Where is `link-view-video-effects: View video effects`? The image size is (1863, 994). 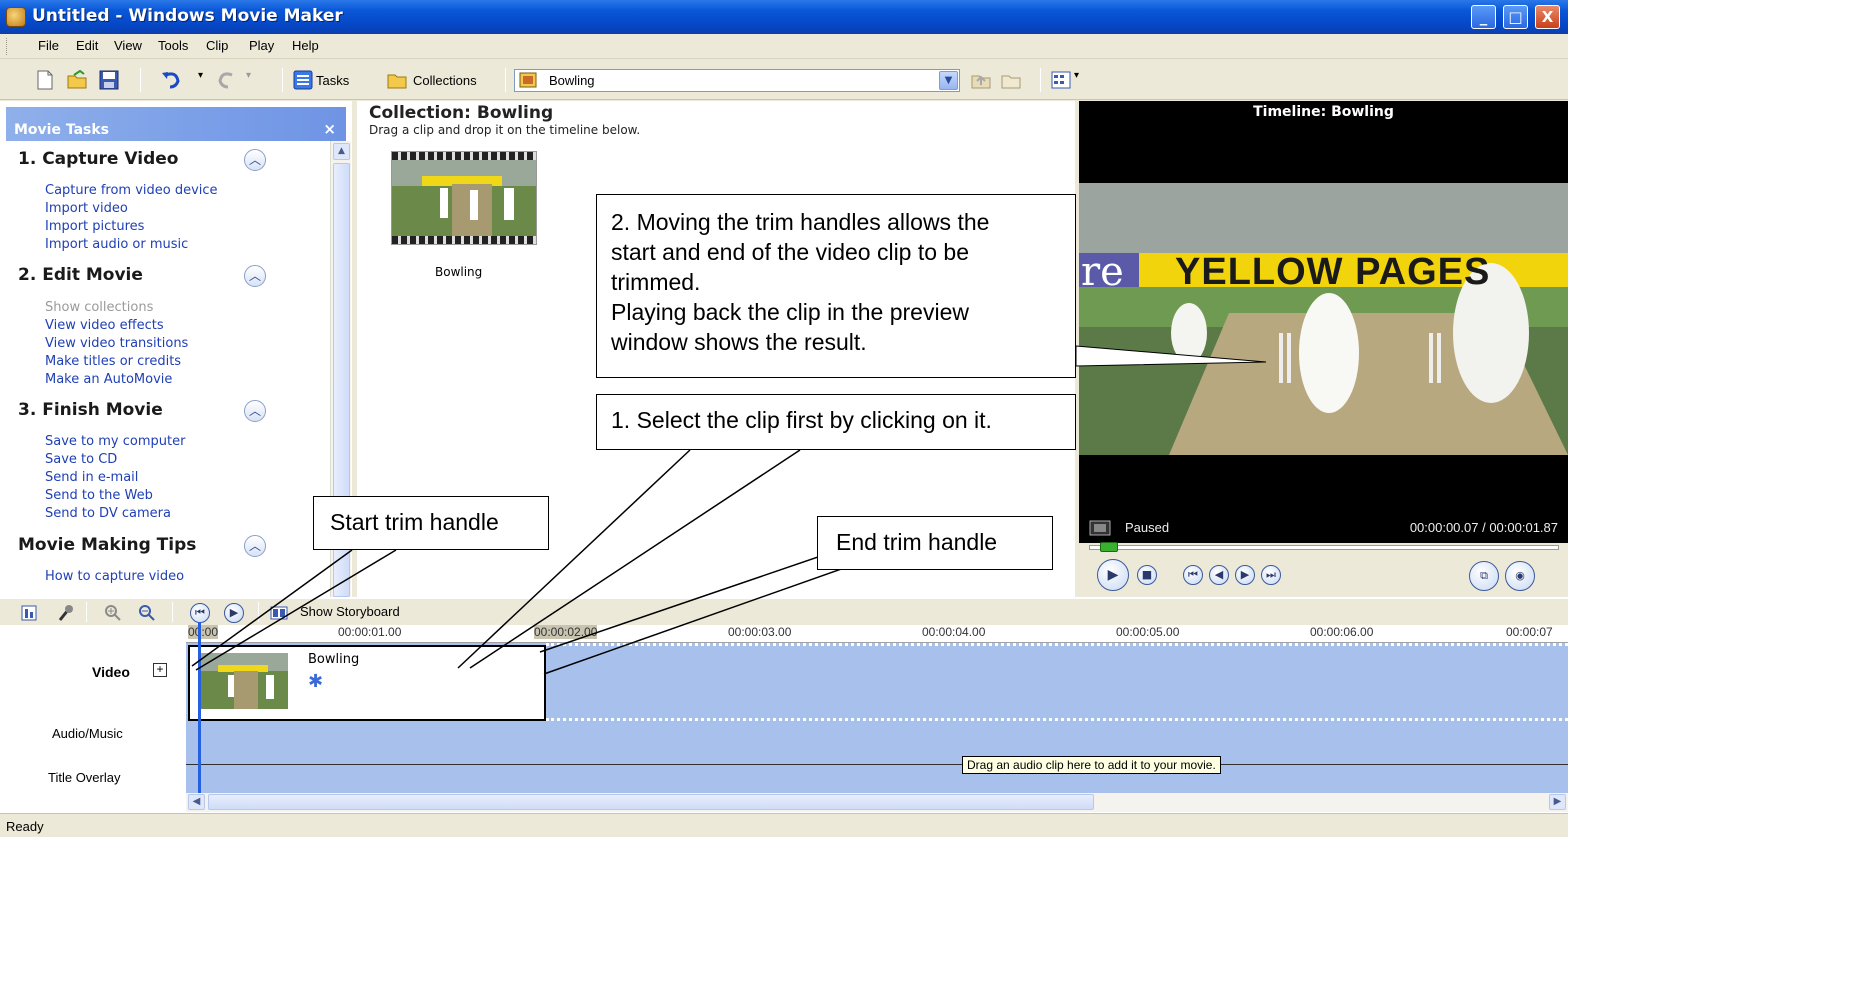
link-view-video-effects: View video effects is located at coordinates (104, 325).